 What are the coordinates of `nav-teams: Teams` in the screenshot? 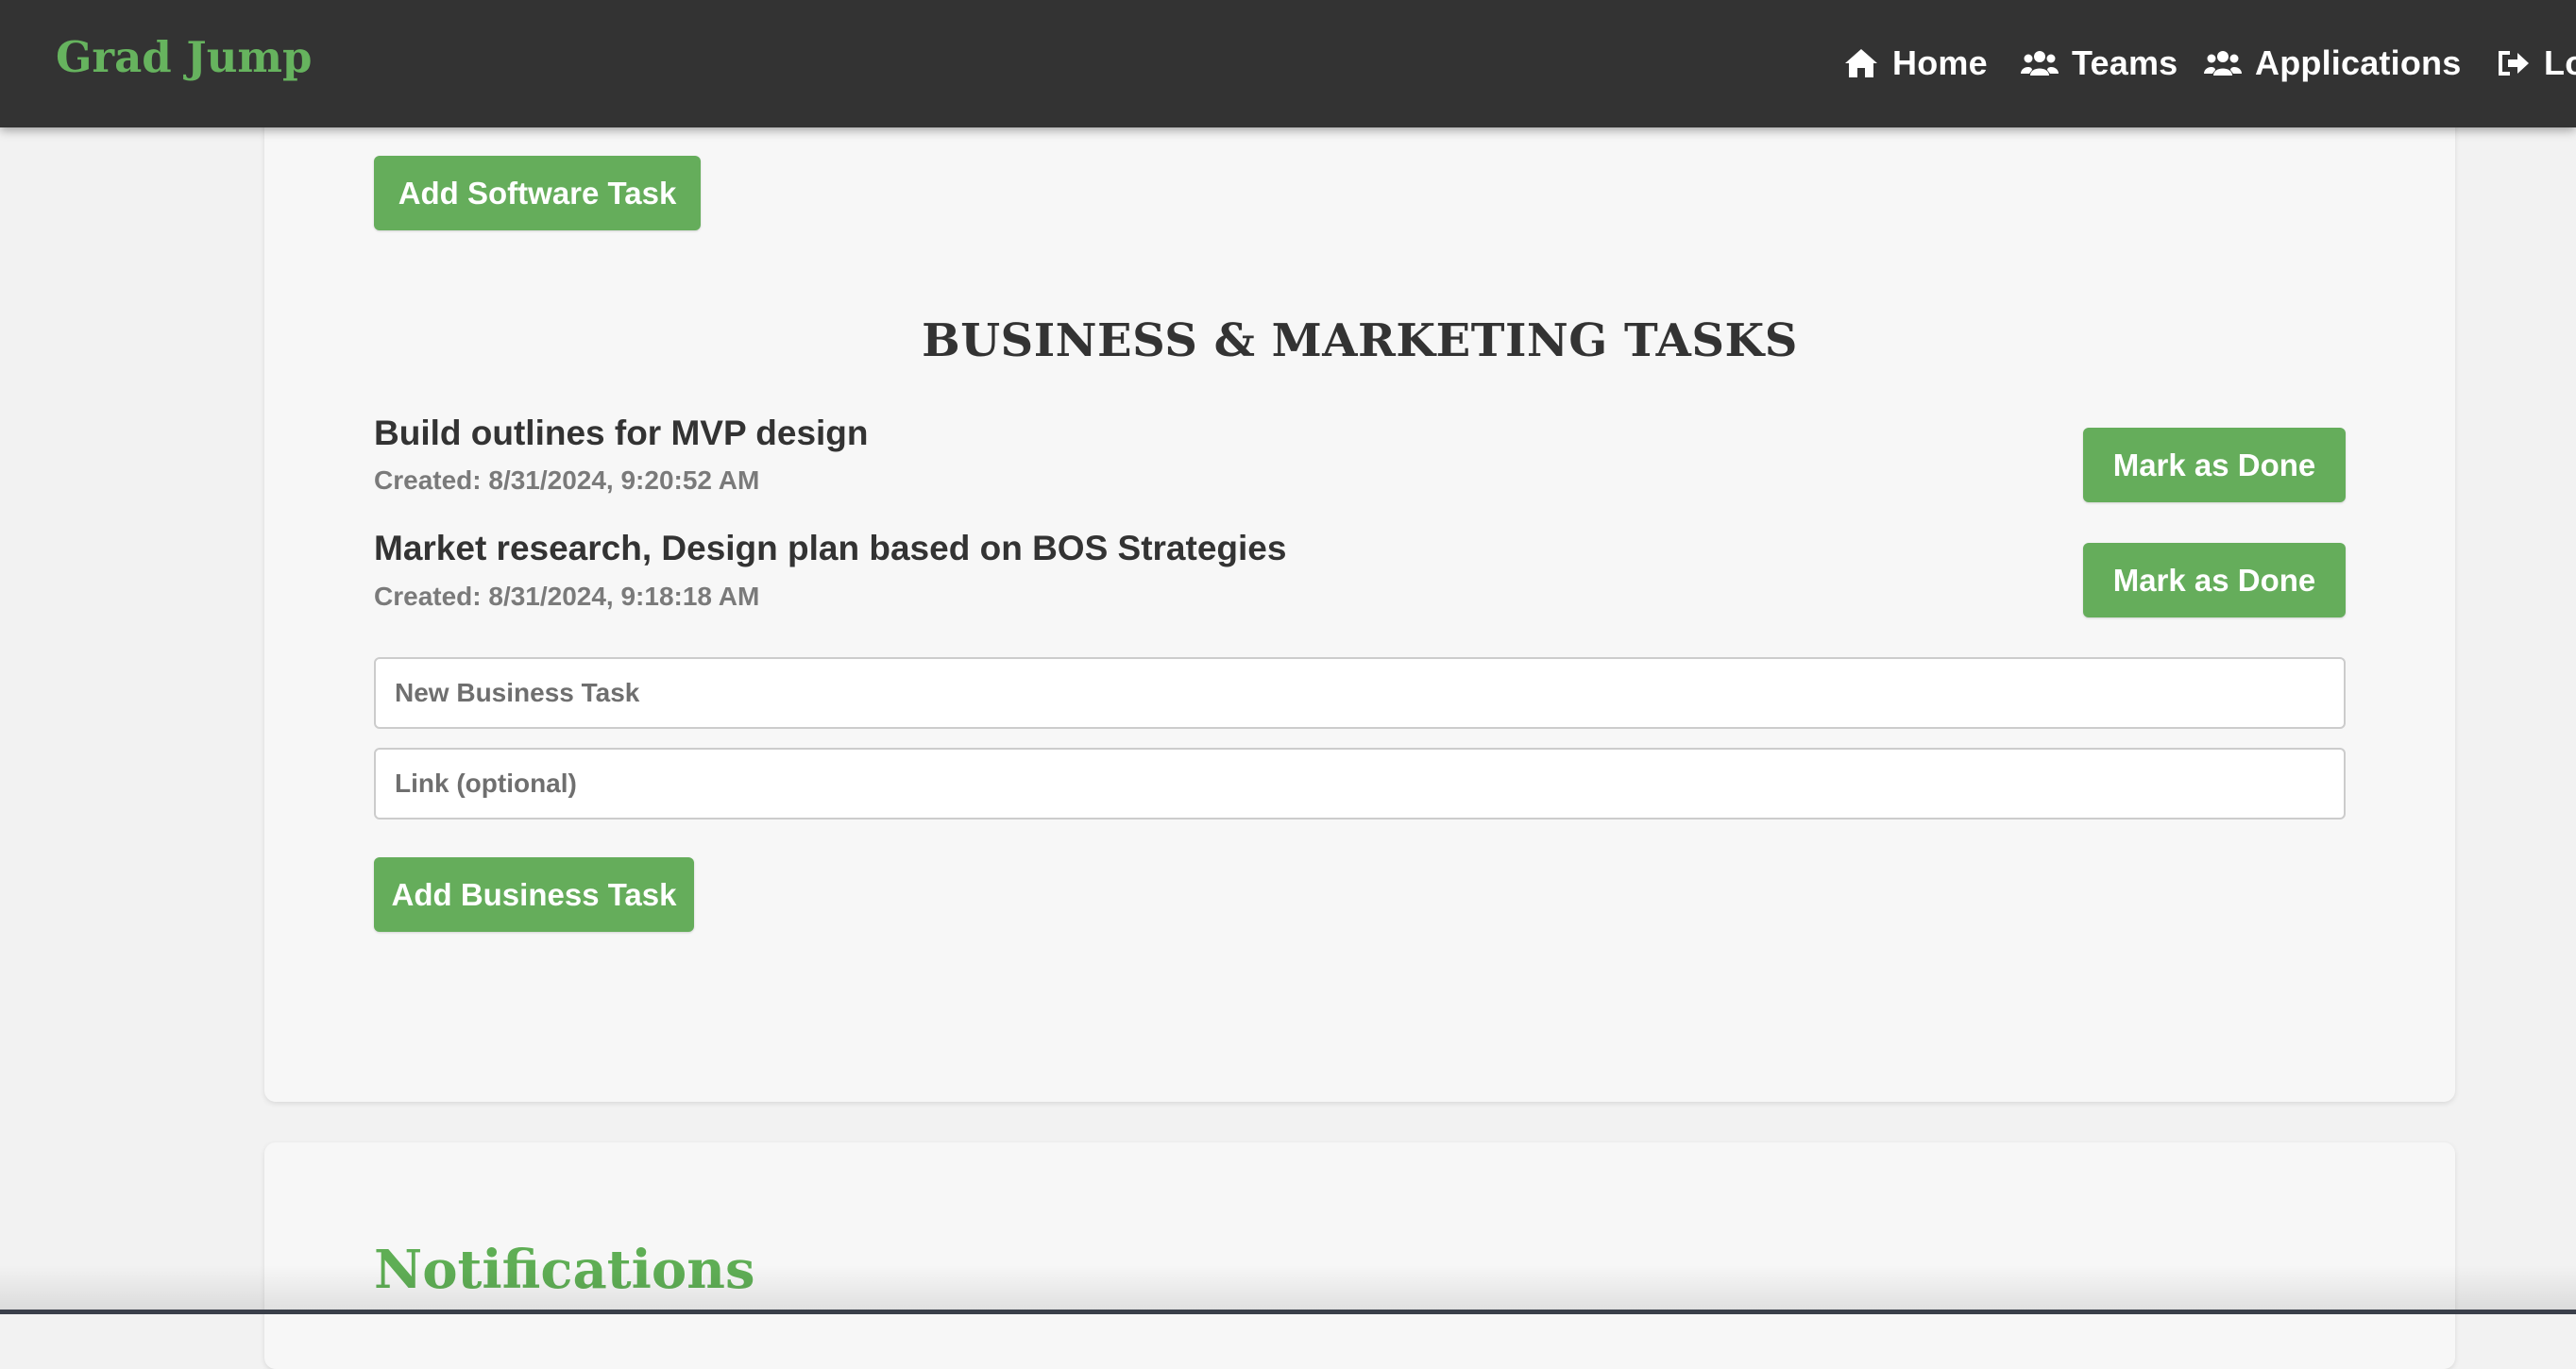 It's located at (2099, 63).